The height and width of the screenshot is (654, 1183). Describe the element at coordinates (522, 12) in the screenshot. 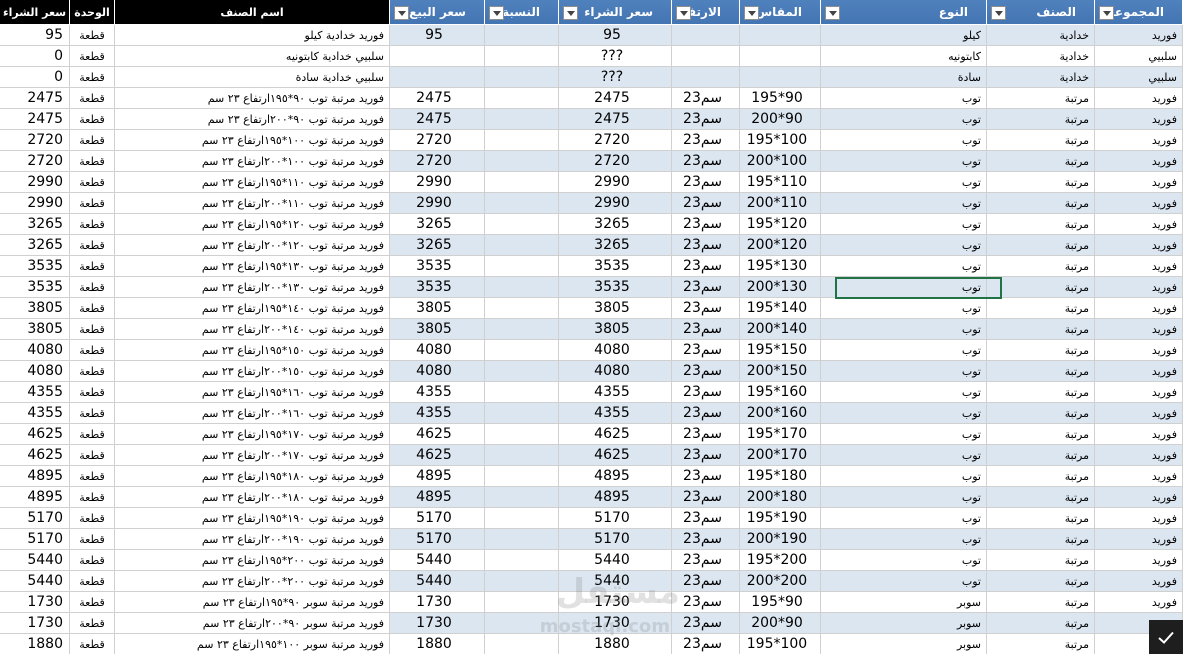

I see `col-header-ratio: النسبة` at that location.